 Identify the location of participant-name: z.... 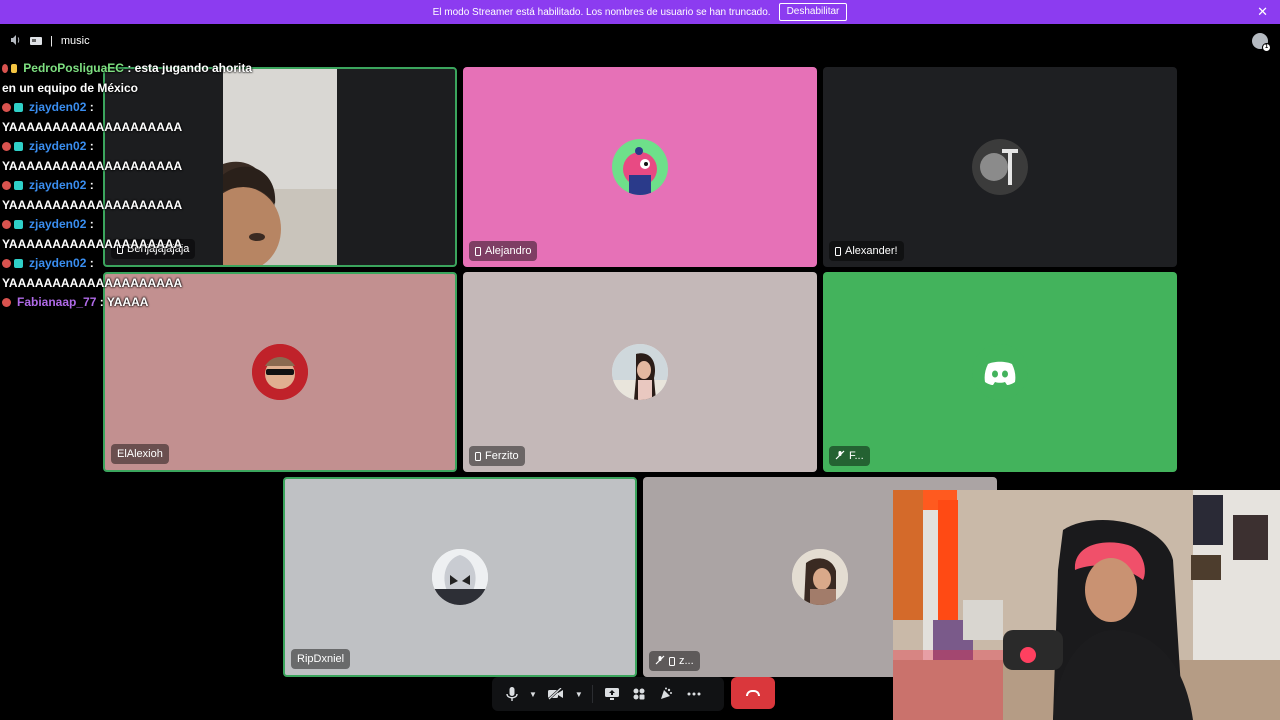
(686, 661).